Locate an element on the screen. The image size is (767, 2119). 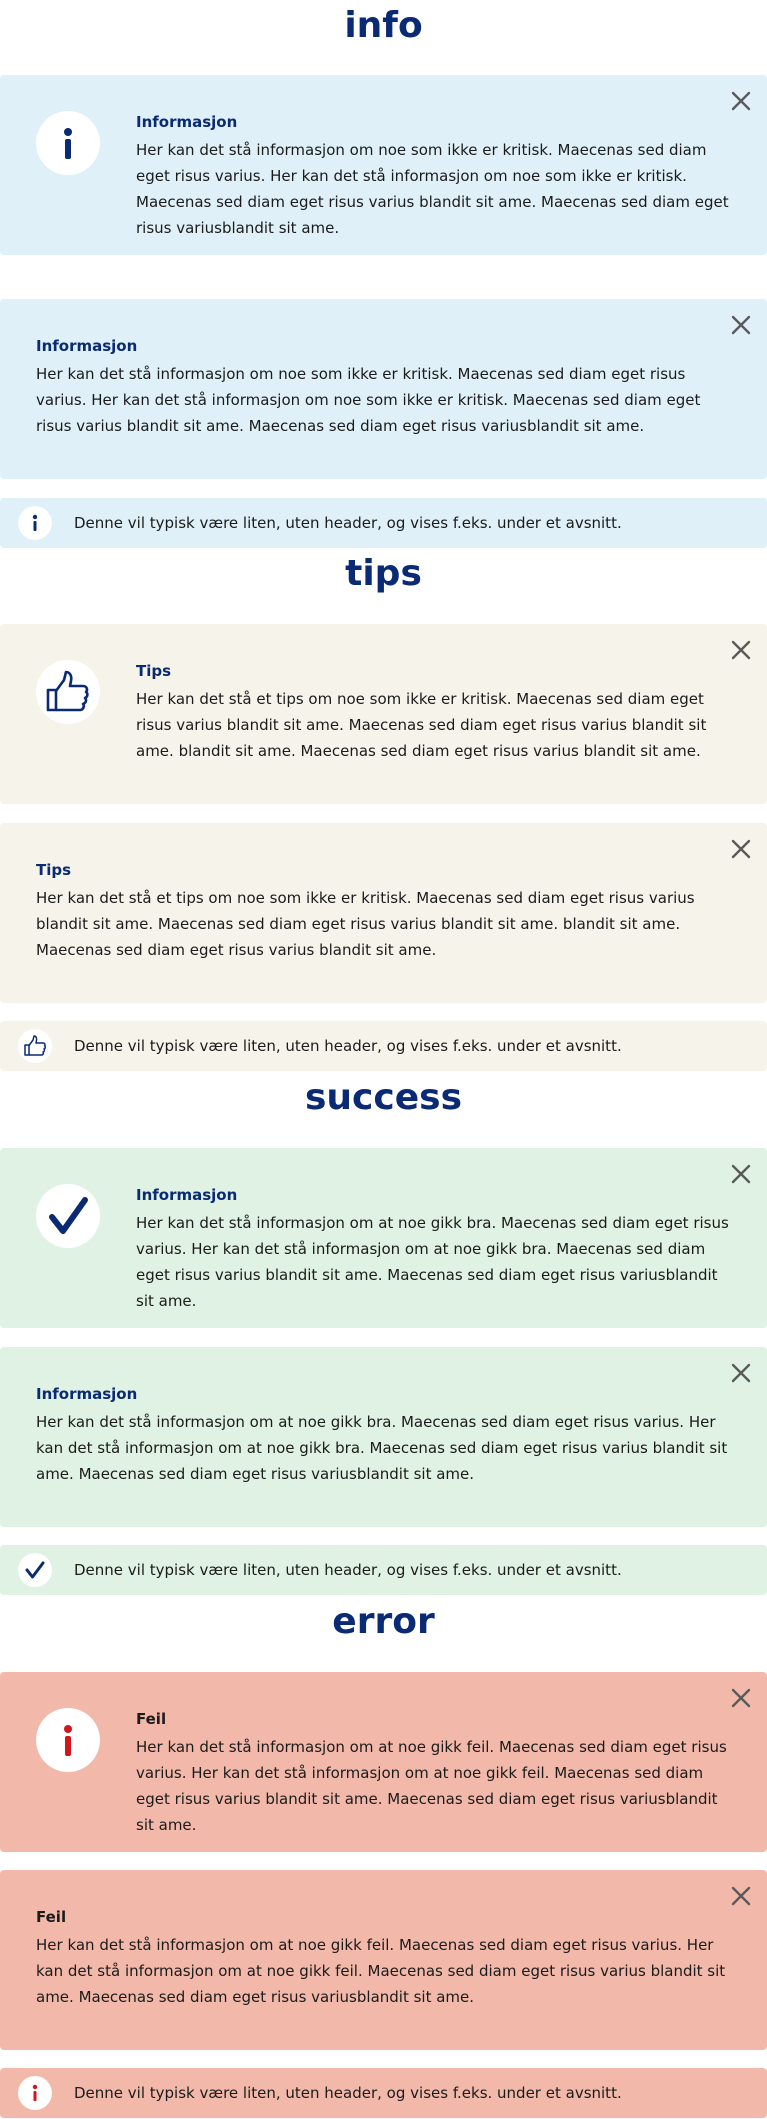
section-title-tips: tips is located at coordinates (383, 573).